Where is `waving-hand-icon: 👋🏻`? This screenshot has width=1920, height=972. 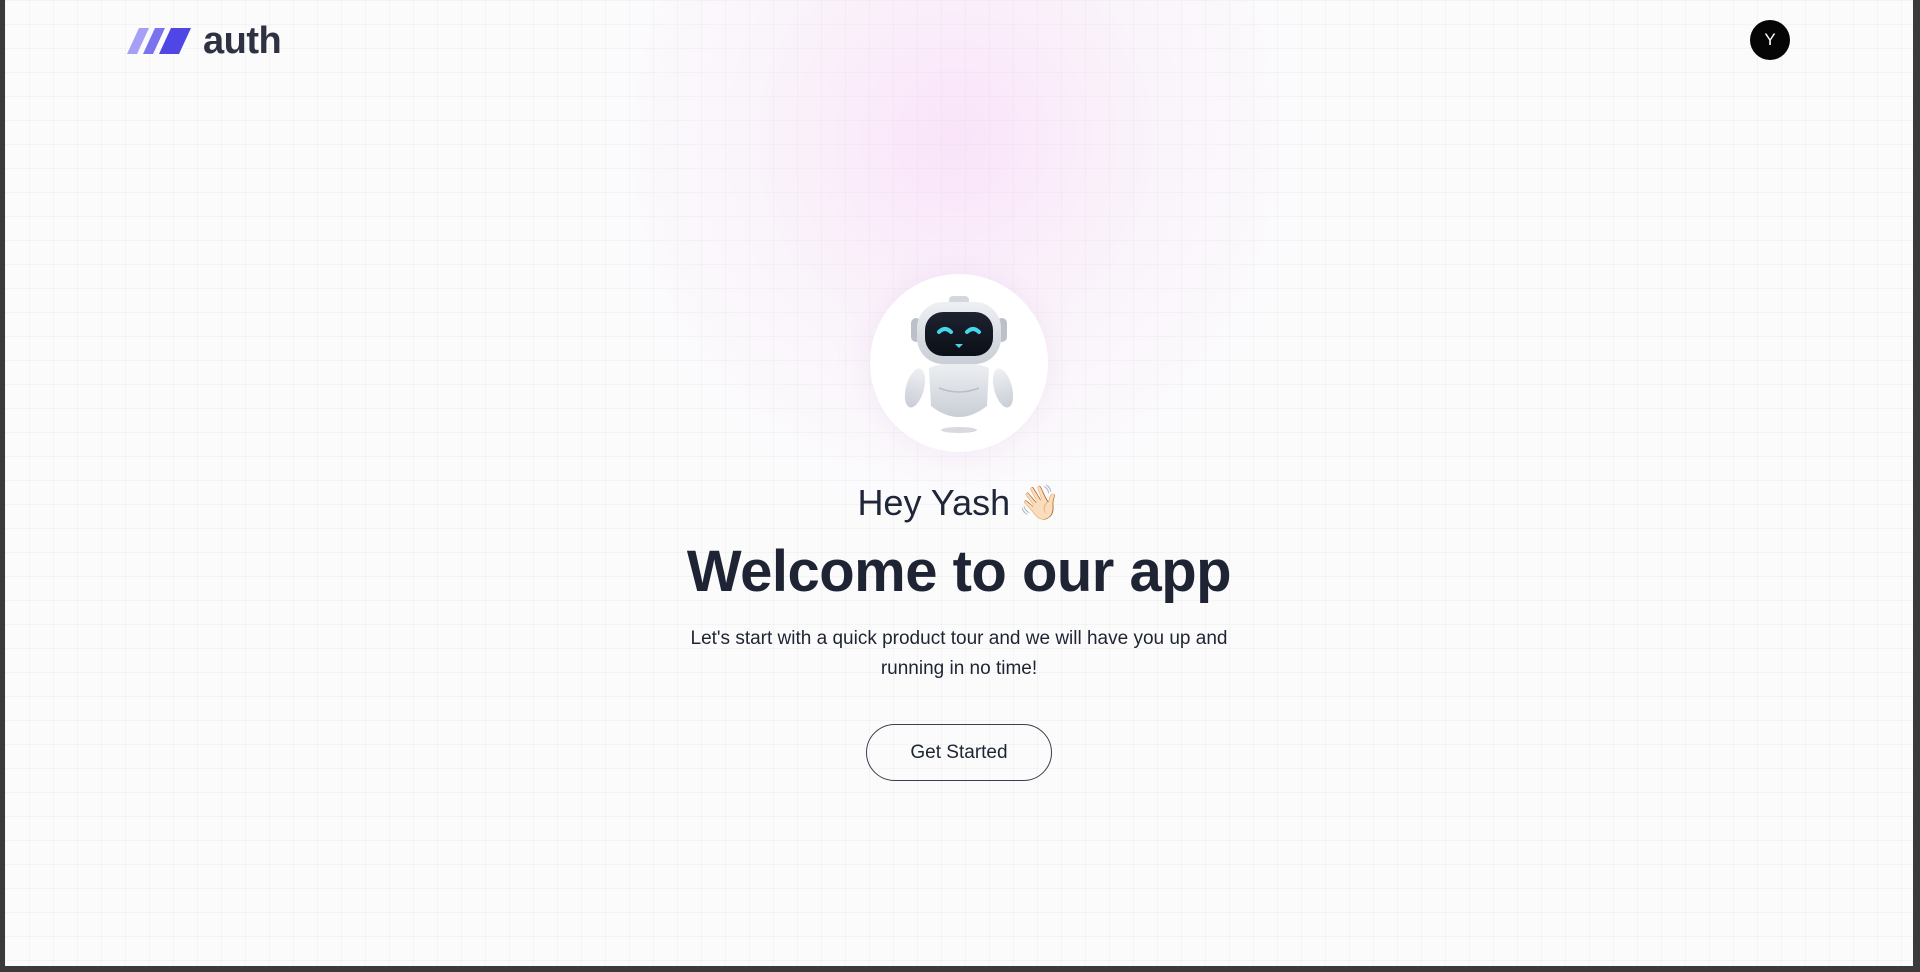 waving-hand-icon: 👋🏻 is located at coordinates (1039, 503).